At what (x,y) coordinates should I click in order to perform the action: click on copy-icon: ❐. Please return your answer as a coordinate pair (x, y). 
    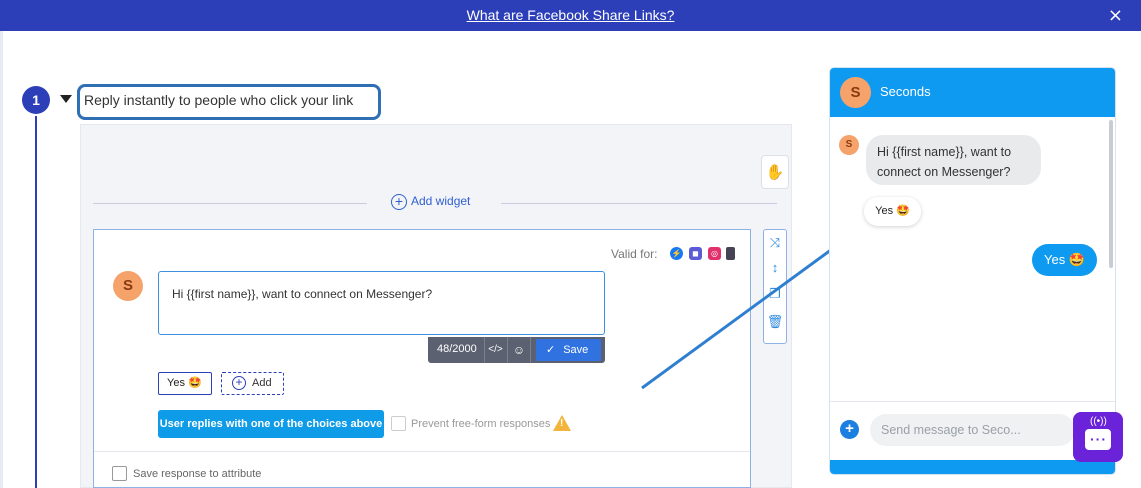
    Looking at the image, I should click on (775, 294).